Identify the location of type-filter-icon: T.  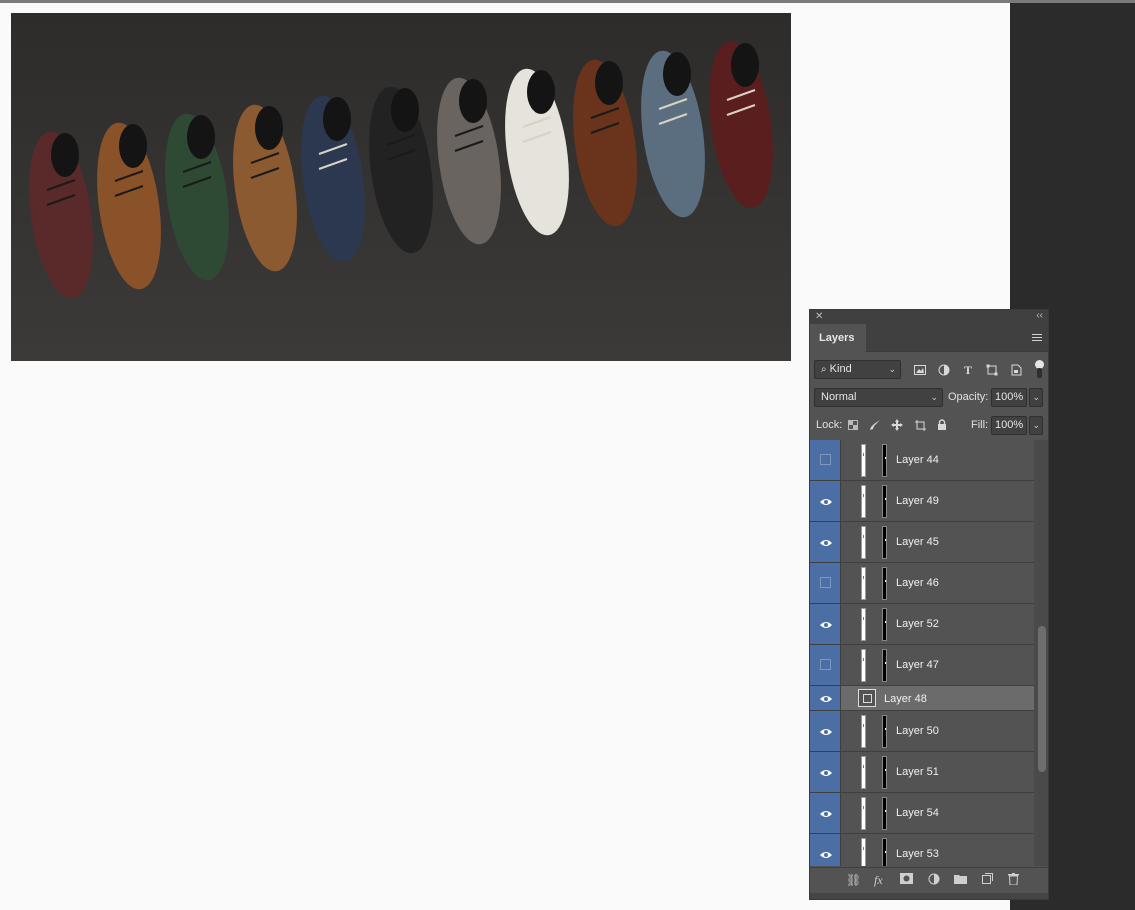
(968, 370).